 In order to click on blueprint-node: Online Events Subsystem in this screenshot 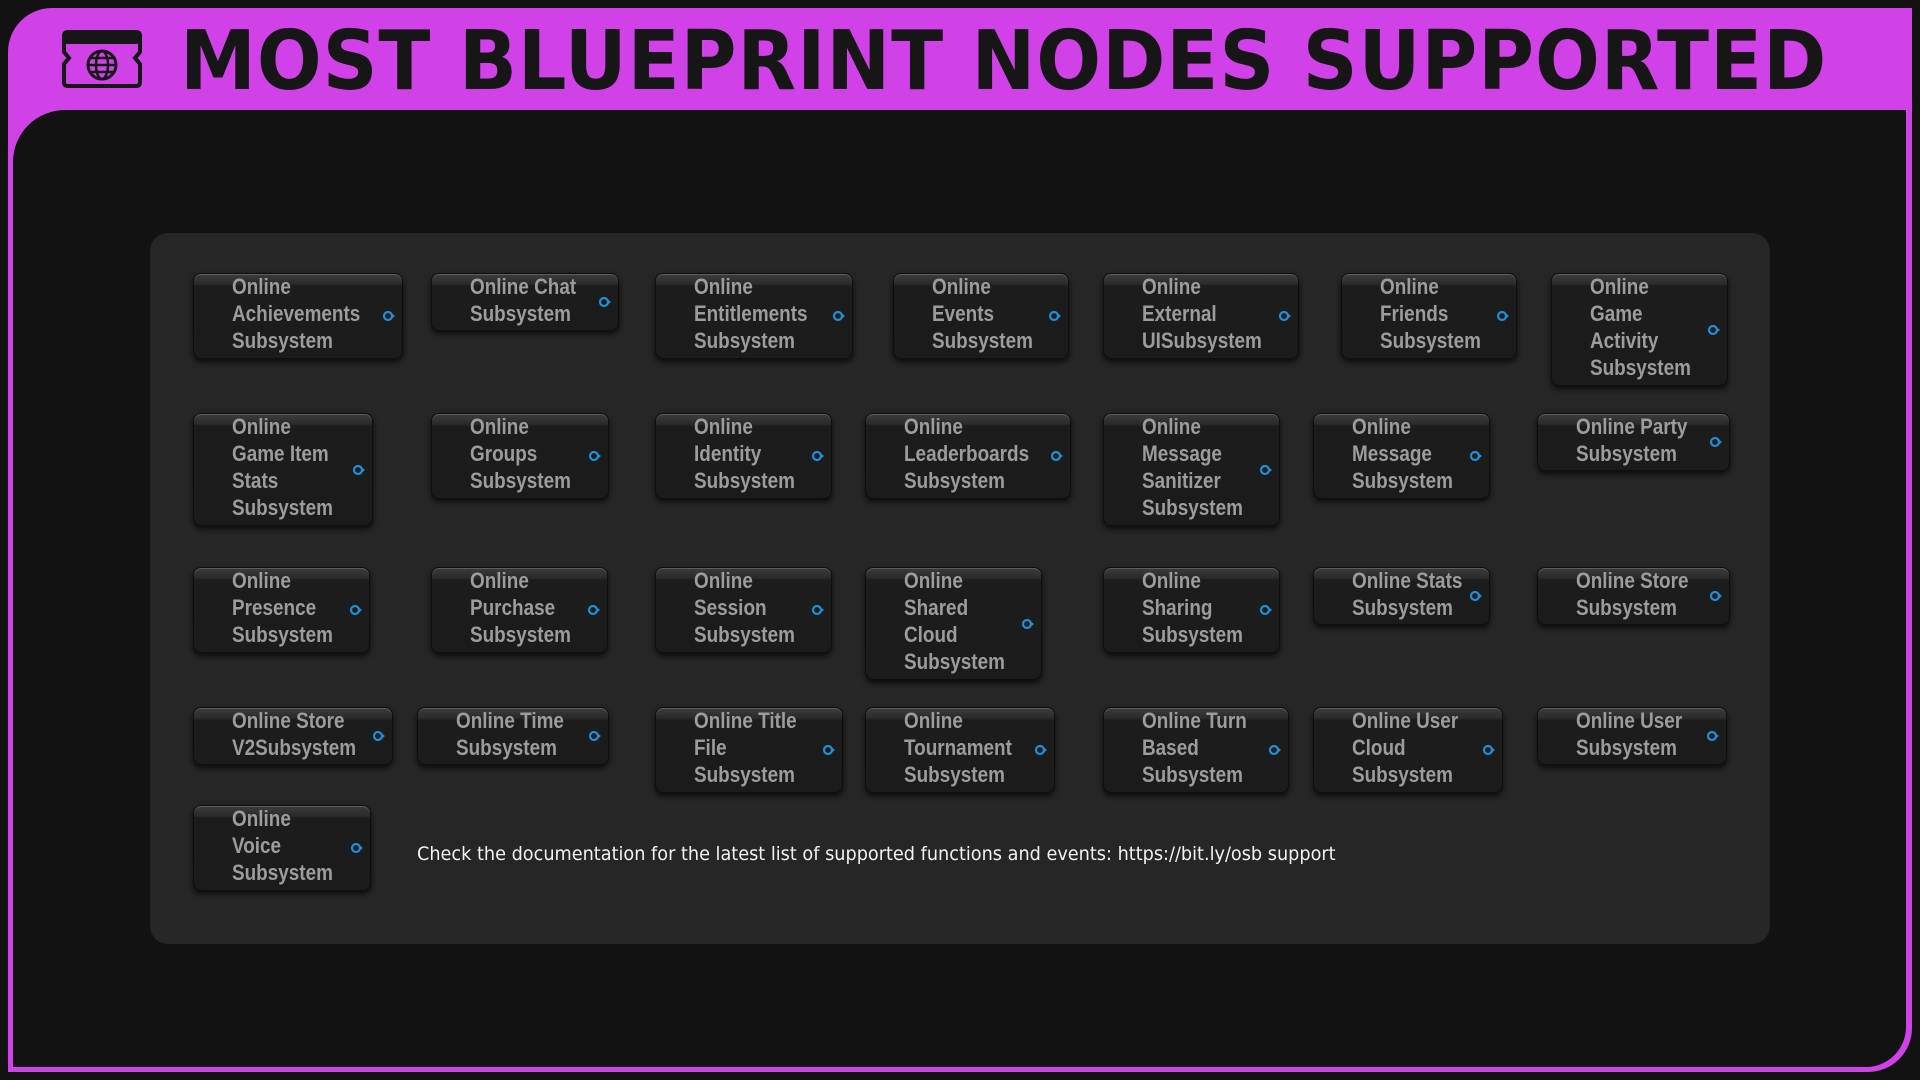, I will do `click(981, 316)`.